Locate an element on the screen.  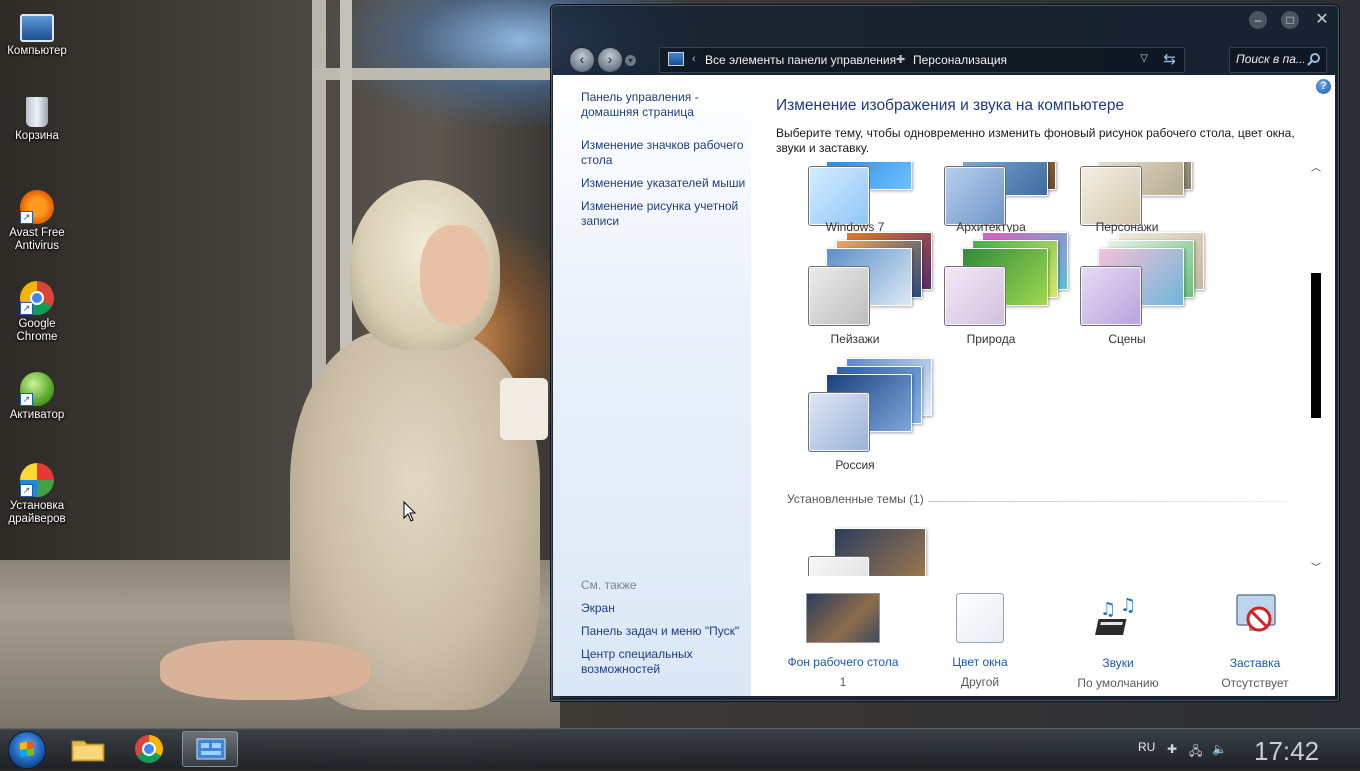
driver-install-icon: ↗ is located at coordinates (37, 480).